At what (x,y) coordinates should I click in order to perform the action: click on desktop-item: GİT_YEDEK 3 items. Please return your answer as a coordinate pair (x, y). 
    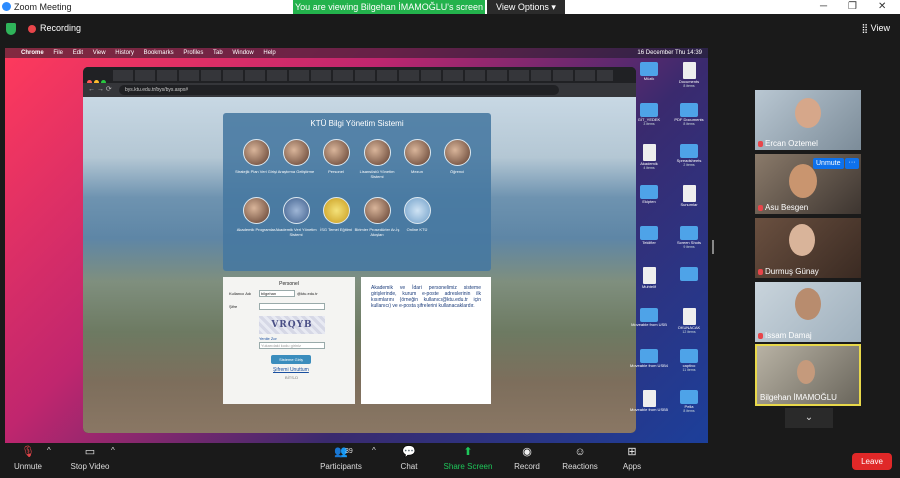
    Looking at the image, I should click on (649, 114).